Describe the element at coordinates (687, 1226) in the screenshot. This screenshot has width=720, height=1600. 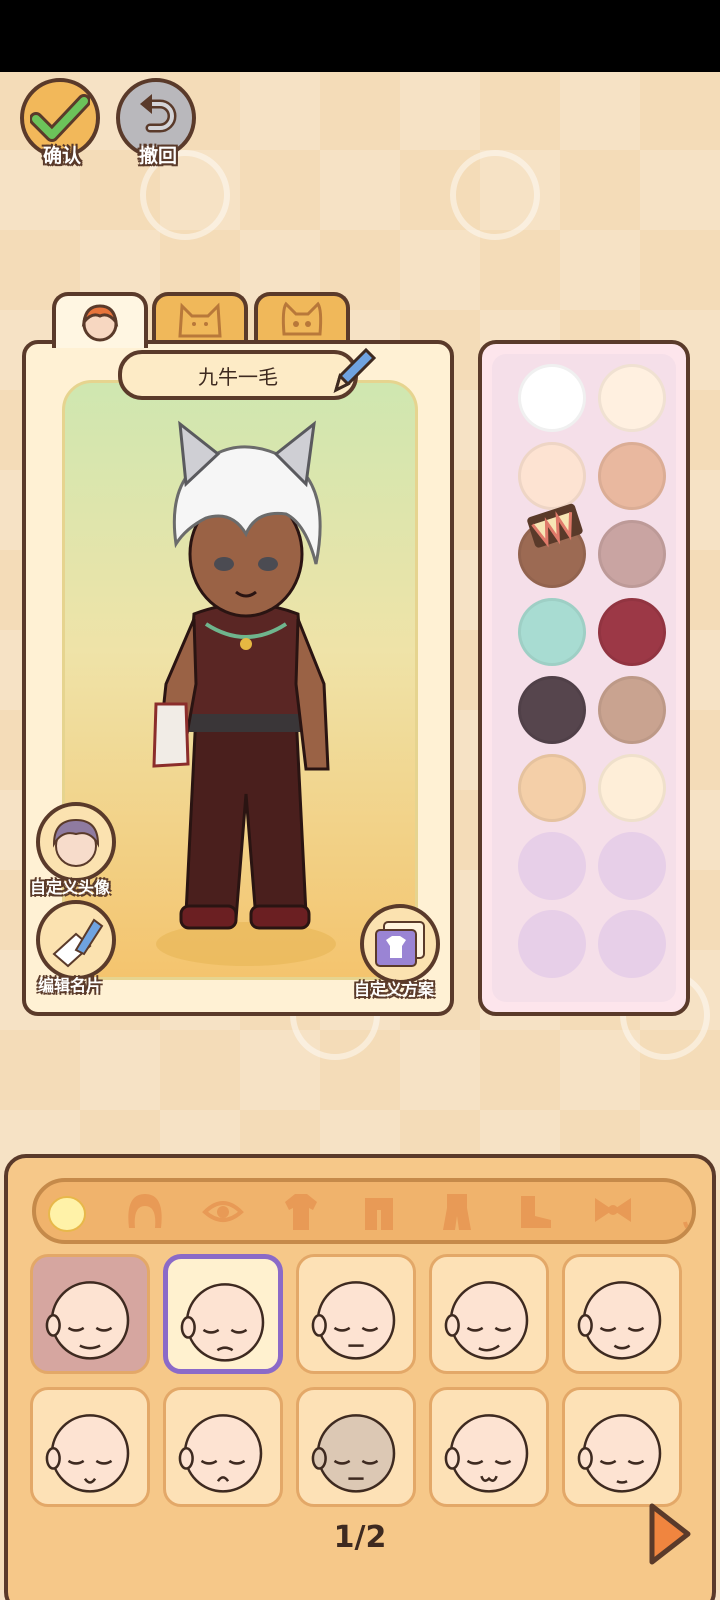
I see `accessory-icon` at that location.